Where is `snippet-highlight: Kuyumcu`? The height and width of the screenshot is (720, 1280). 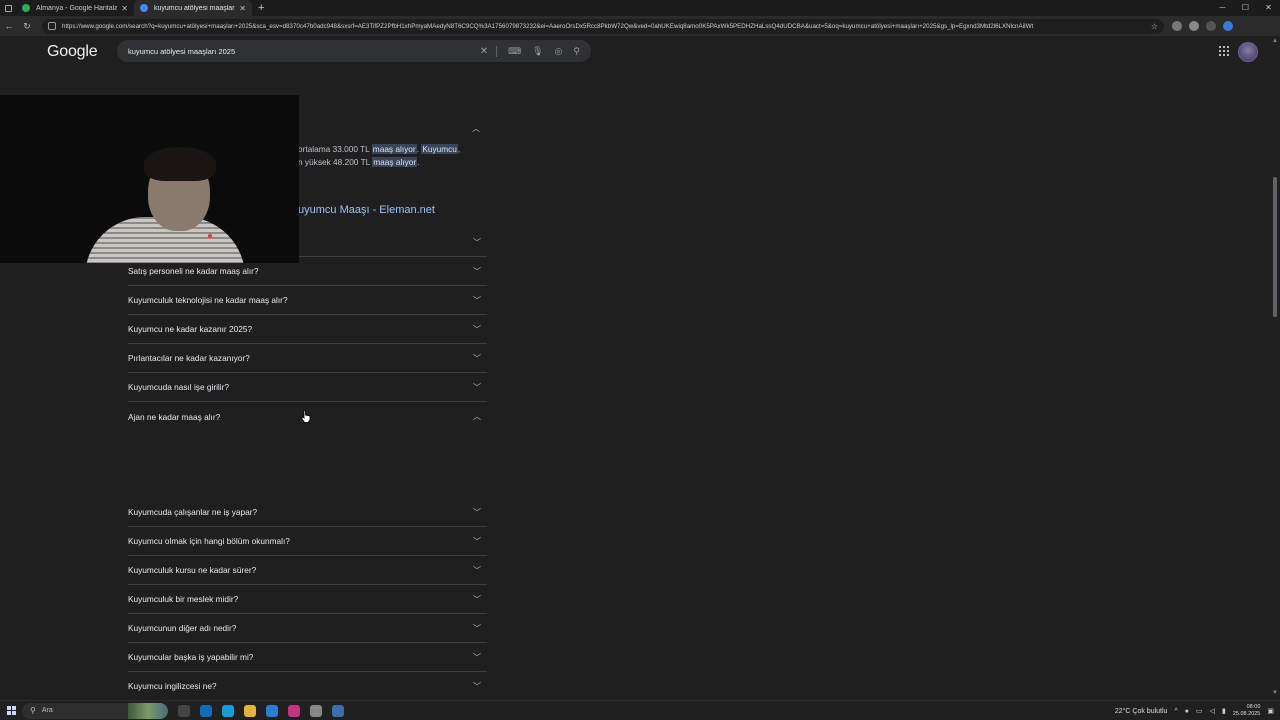
snippet-highlight: Kuyumcu is located at coordinates (439, 149).